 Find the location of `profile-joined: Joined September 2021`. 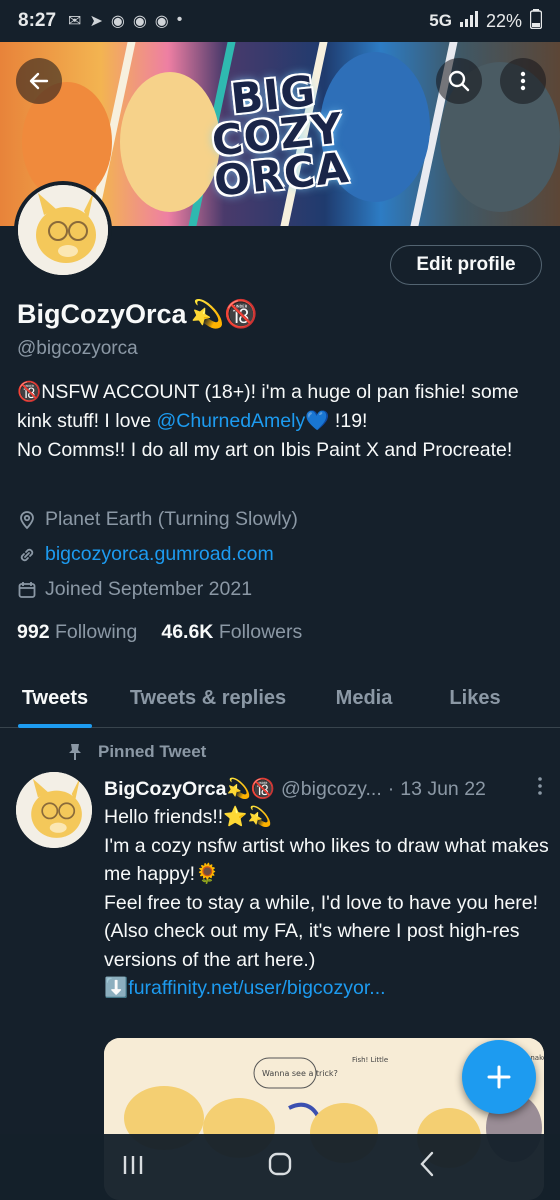

profile-joined: Joined September 2021 is located at coordinates (134, 589).